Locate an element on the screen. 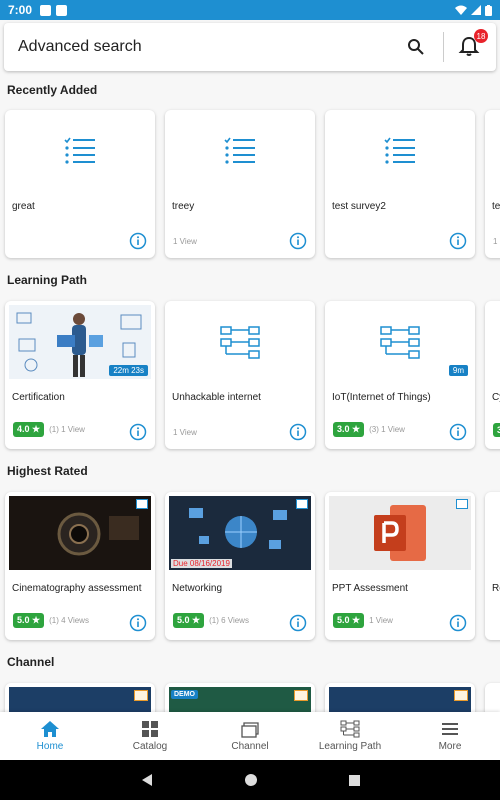  view-count: (1) 4 Views is located at coordinates (69, 620).